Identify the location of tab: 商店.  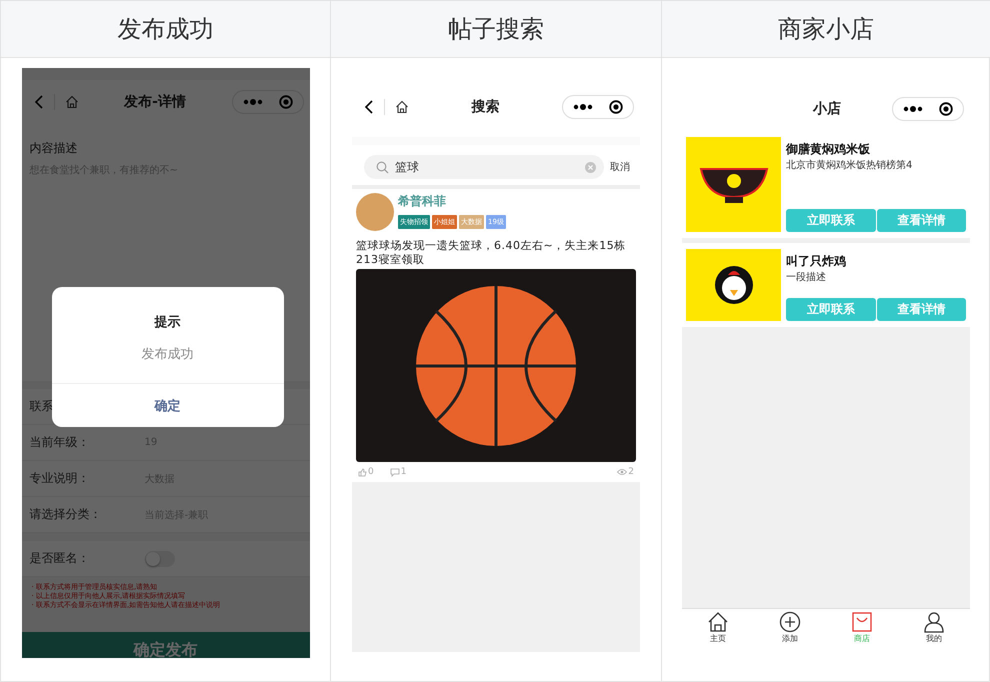
(862, 632).